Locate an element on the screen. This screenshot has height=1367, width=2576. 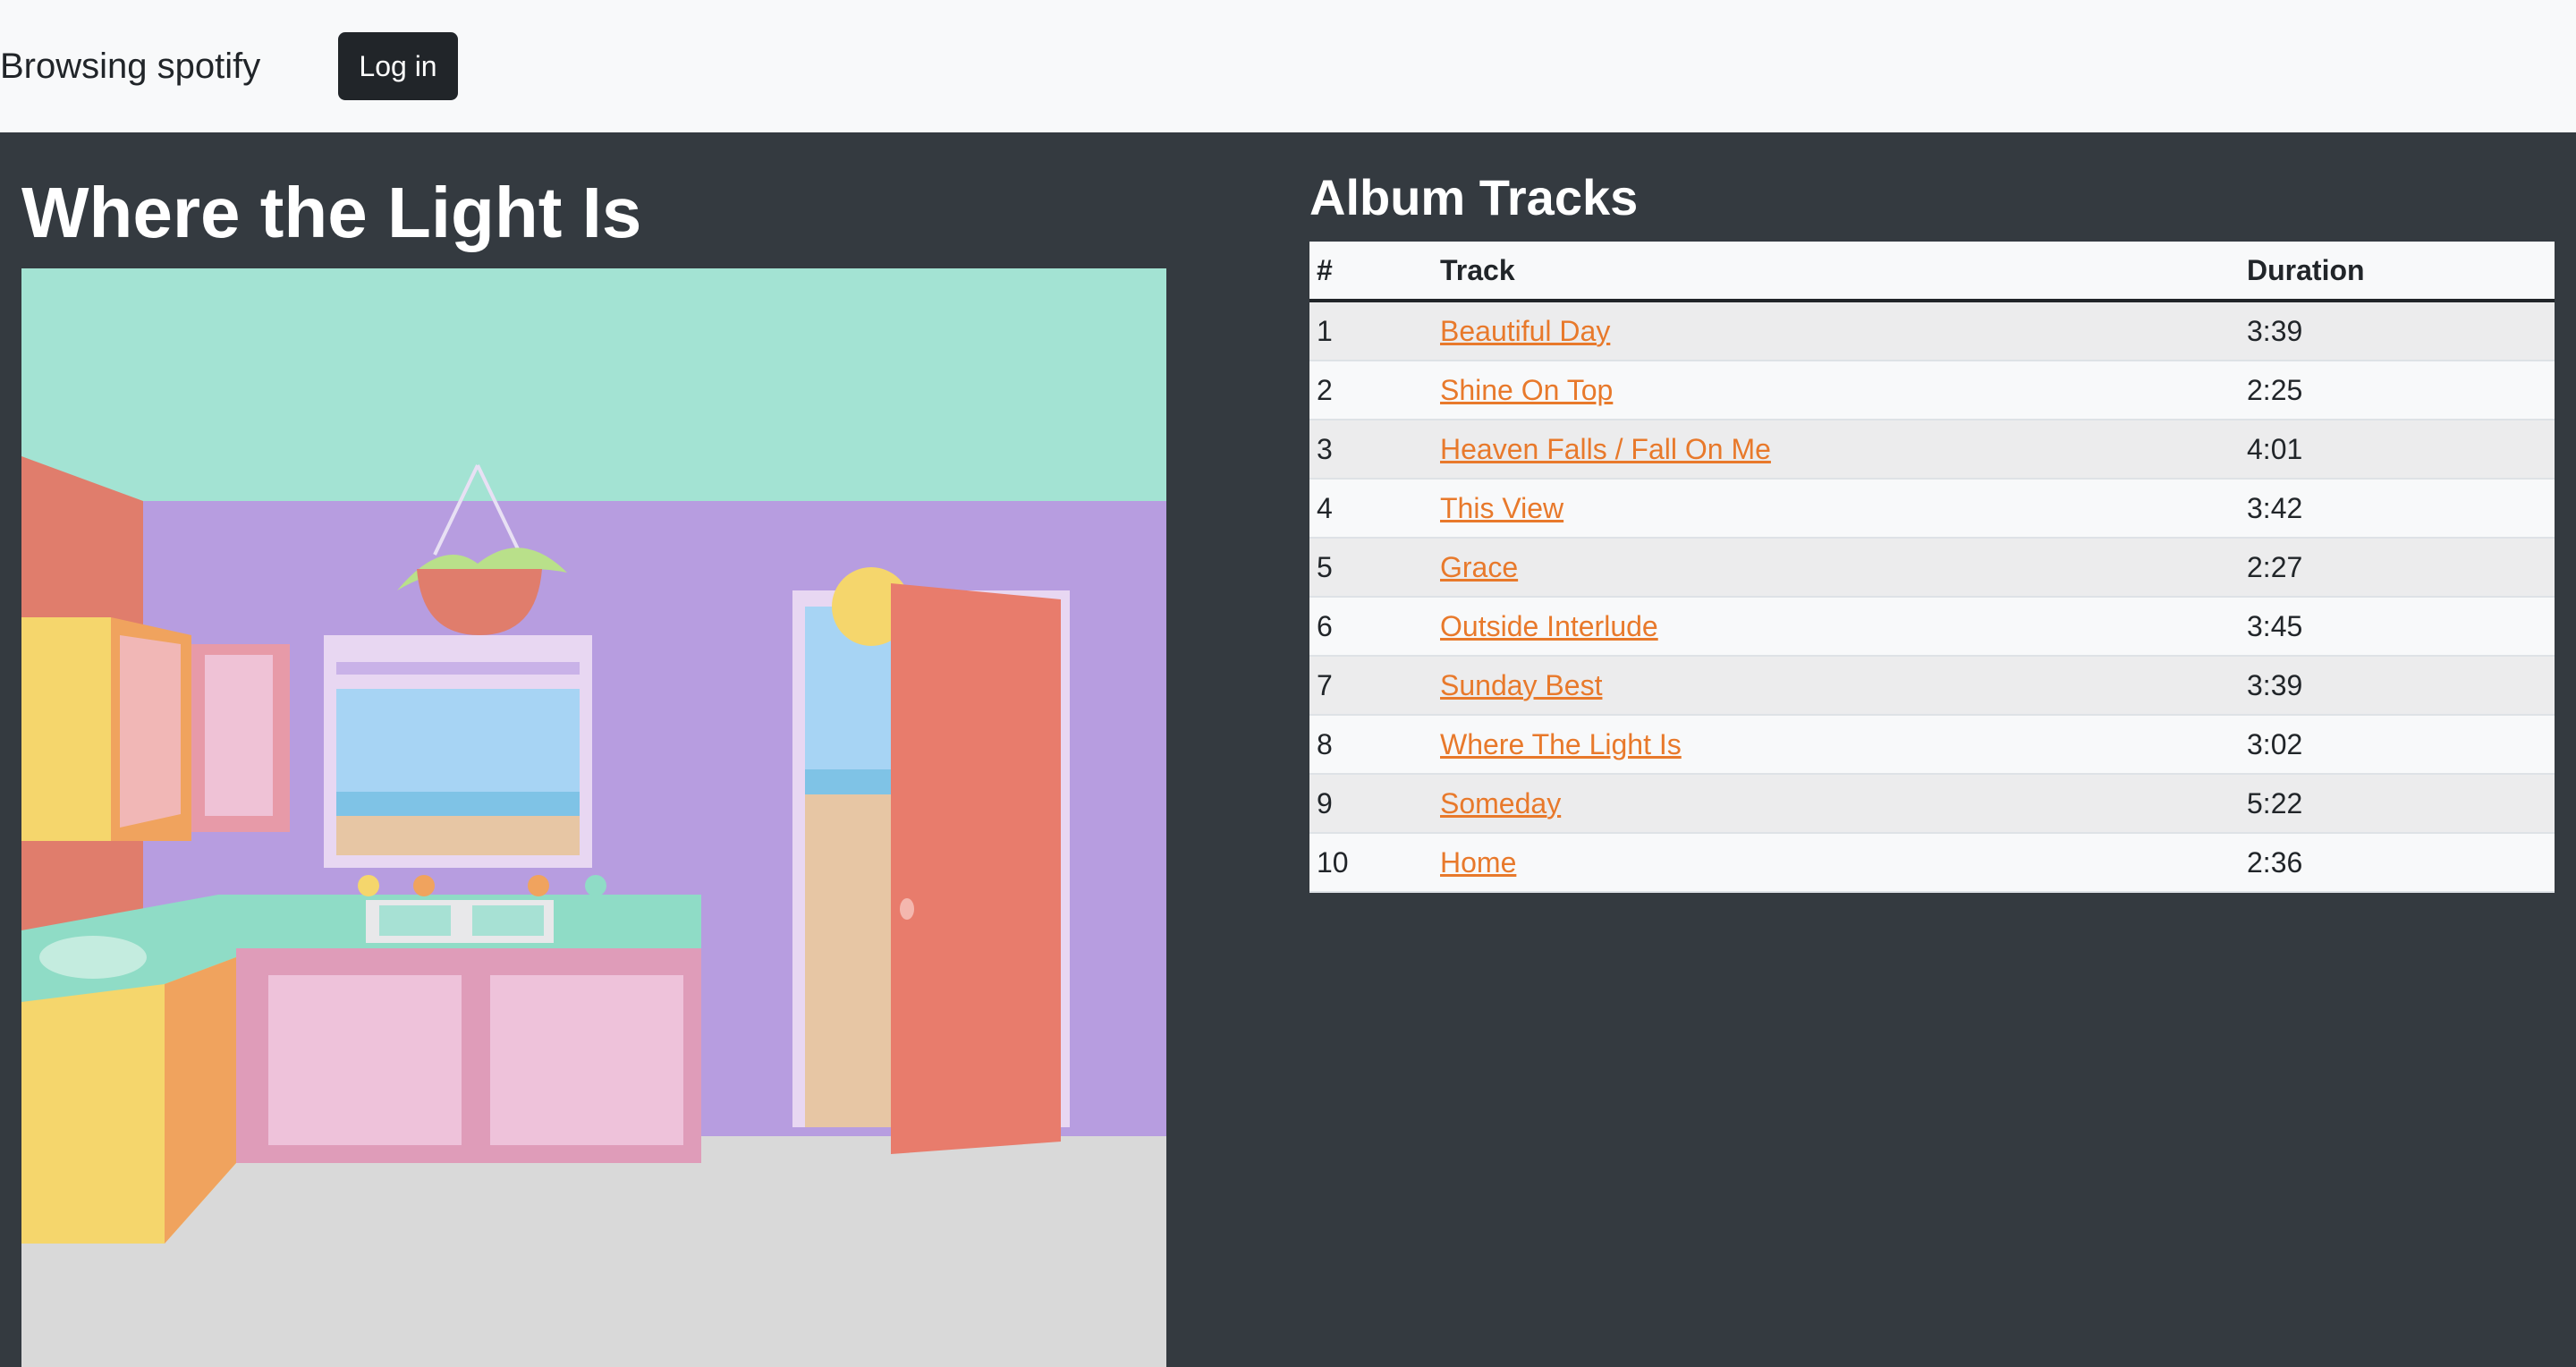
top-navbar: Browsing spotify Log in is located at coordinates (1288, 66).